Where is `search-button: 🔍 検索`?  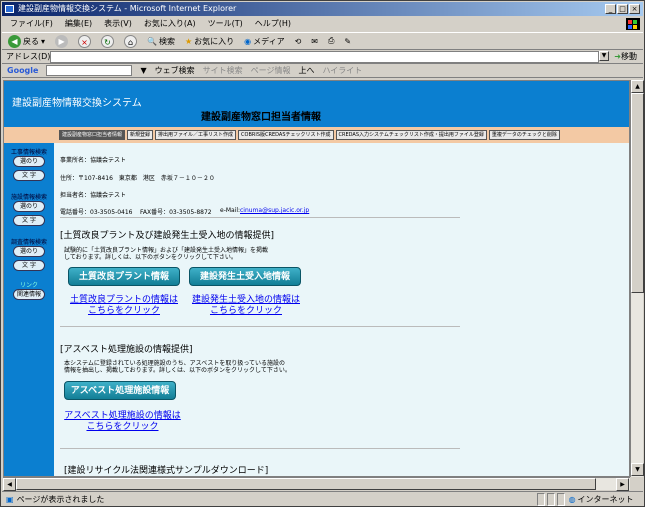 search-button: 🔍 検索 is located at coordinates (161, 41).